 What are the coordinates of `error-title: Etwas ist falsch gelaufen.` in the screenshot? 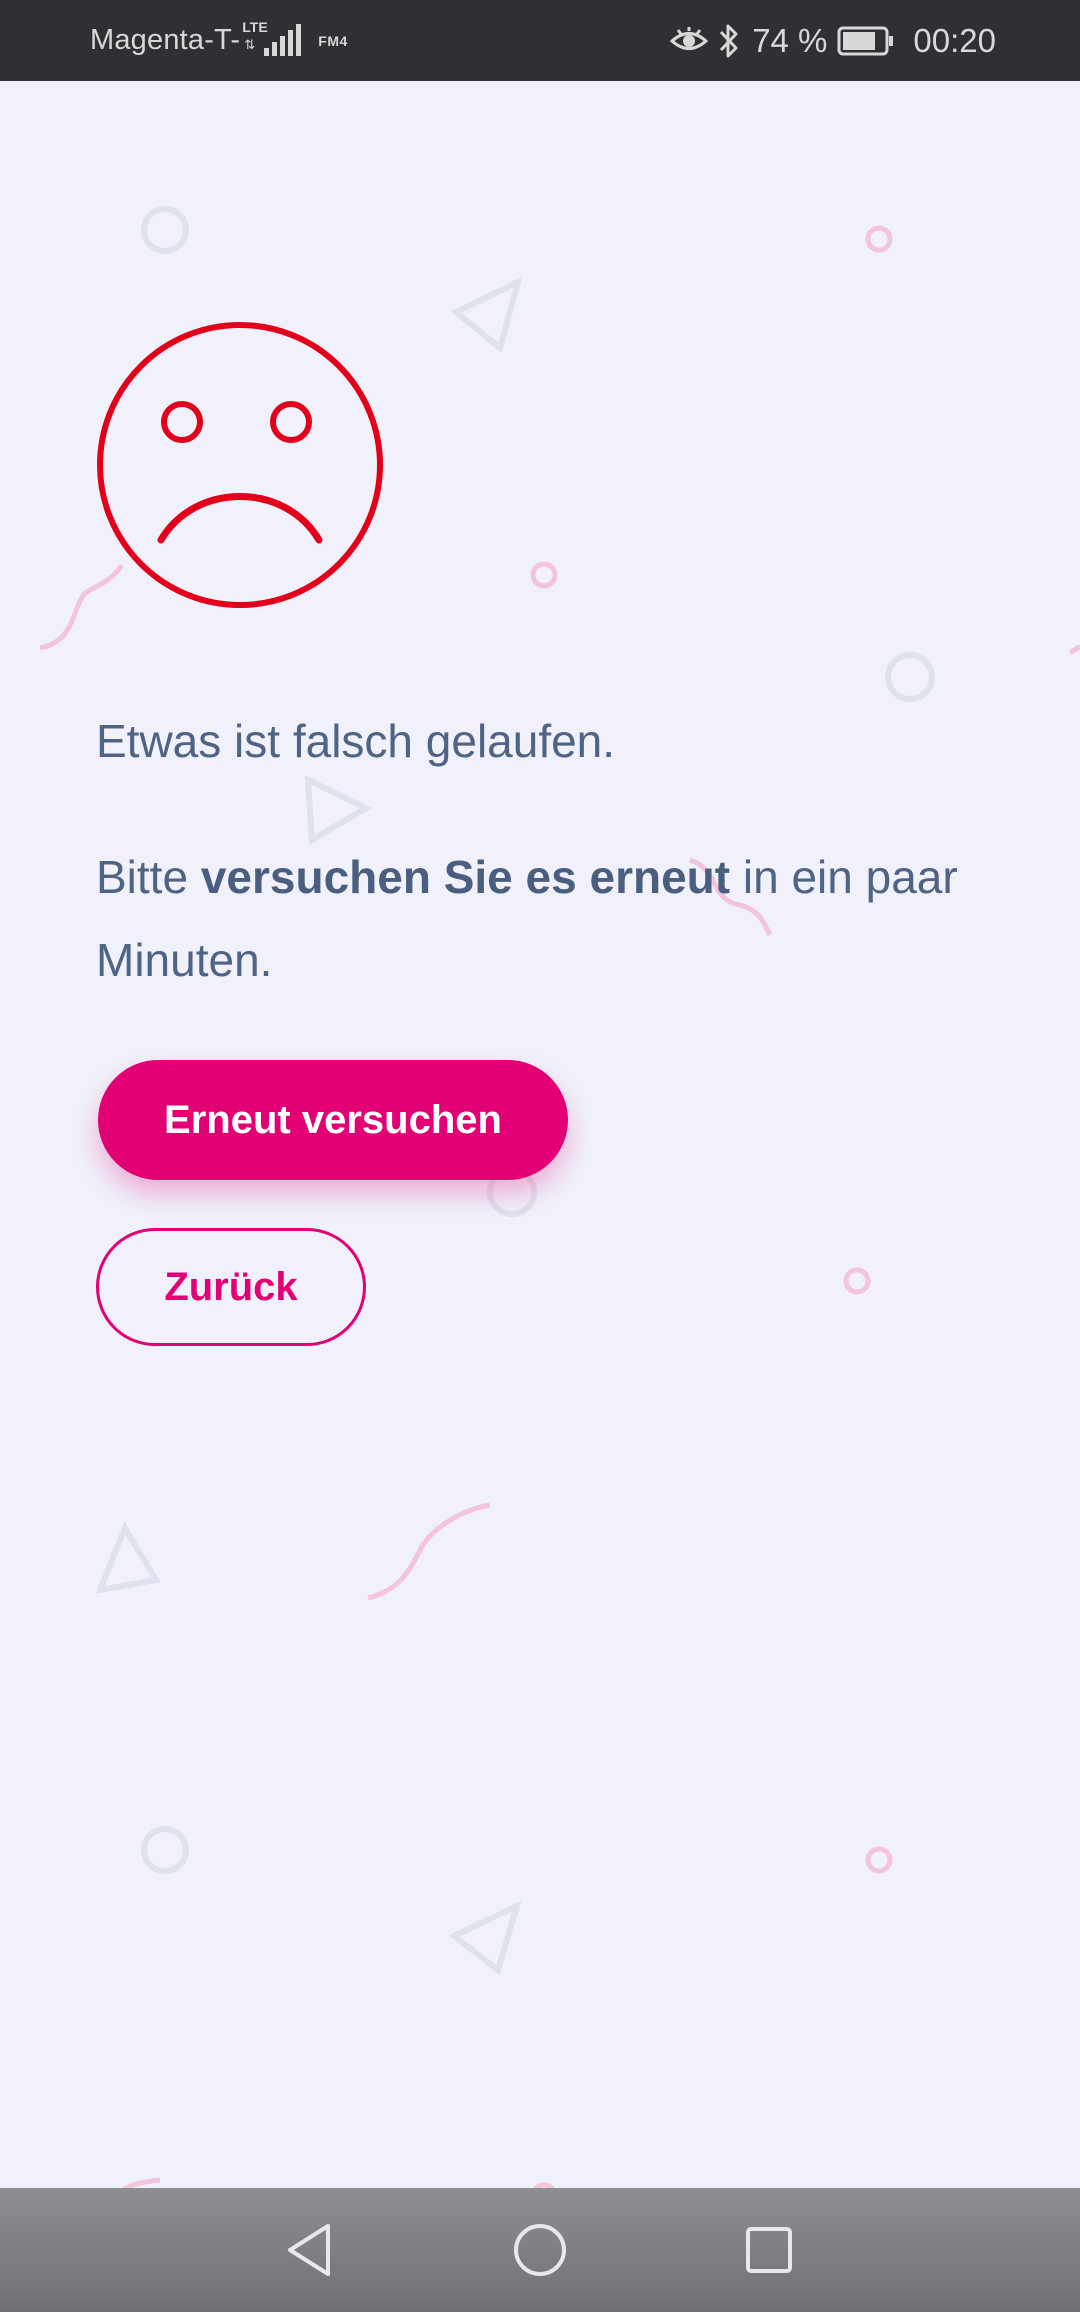 It's located at (356, 741).